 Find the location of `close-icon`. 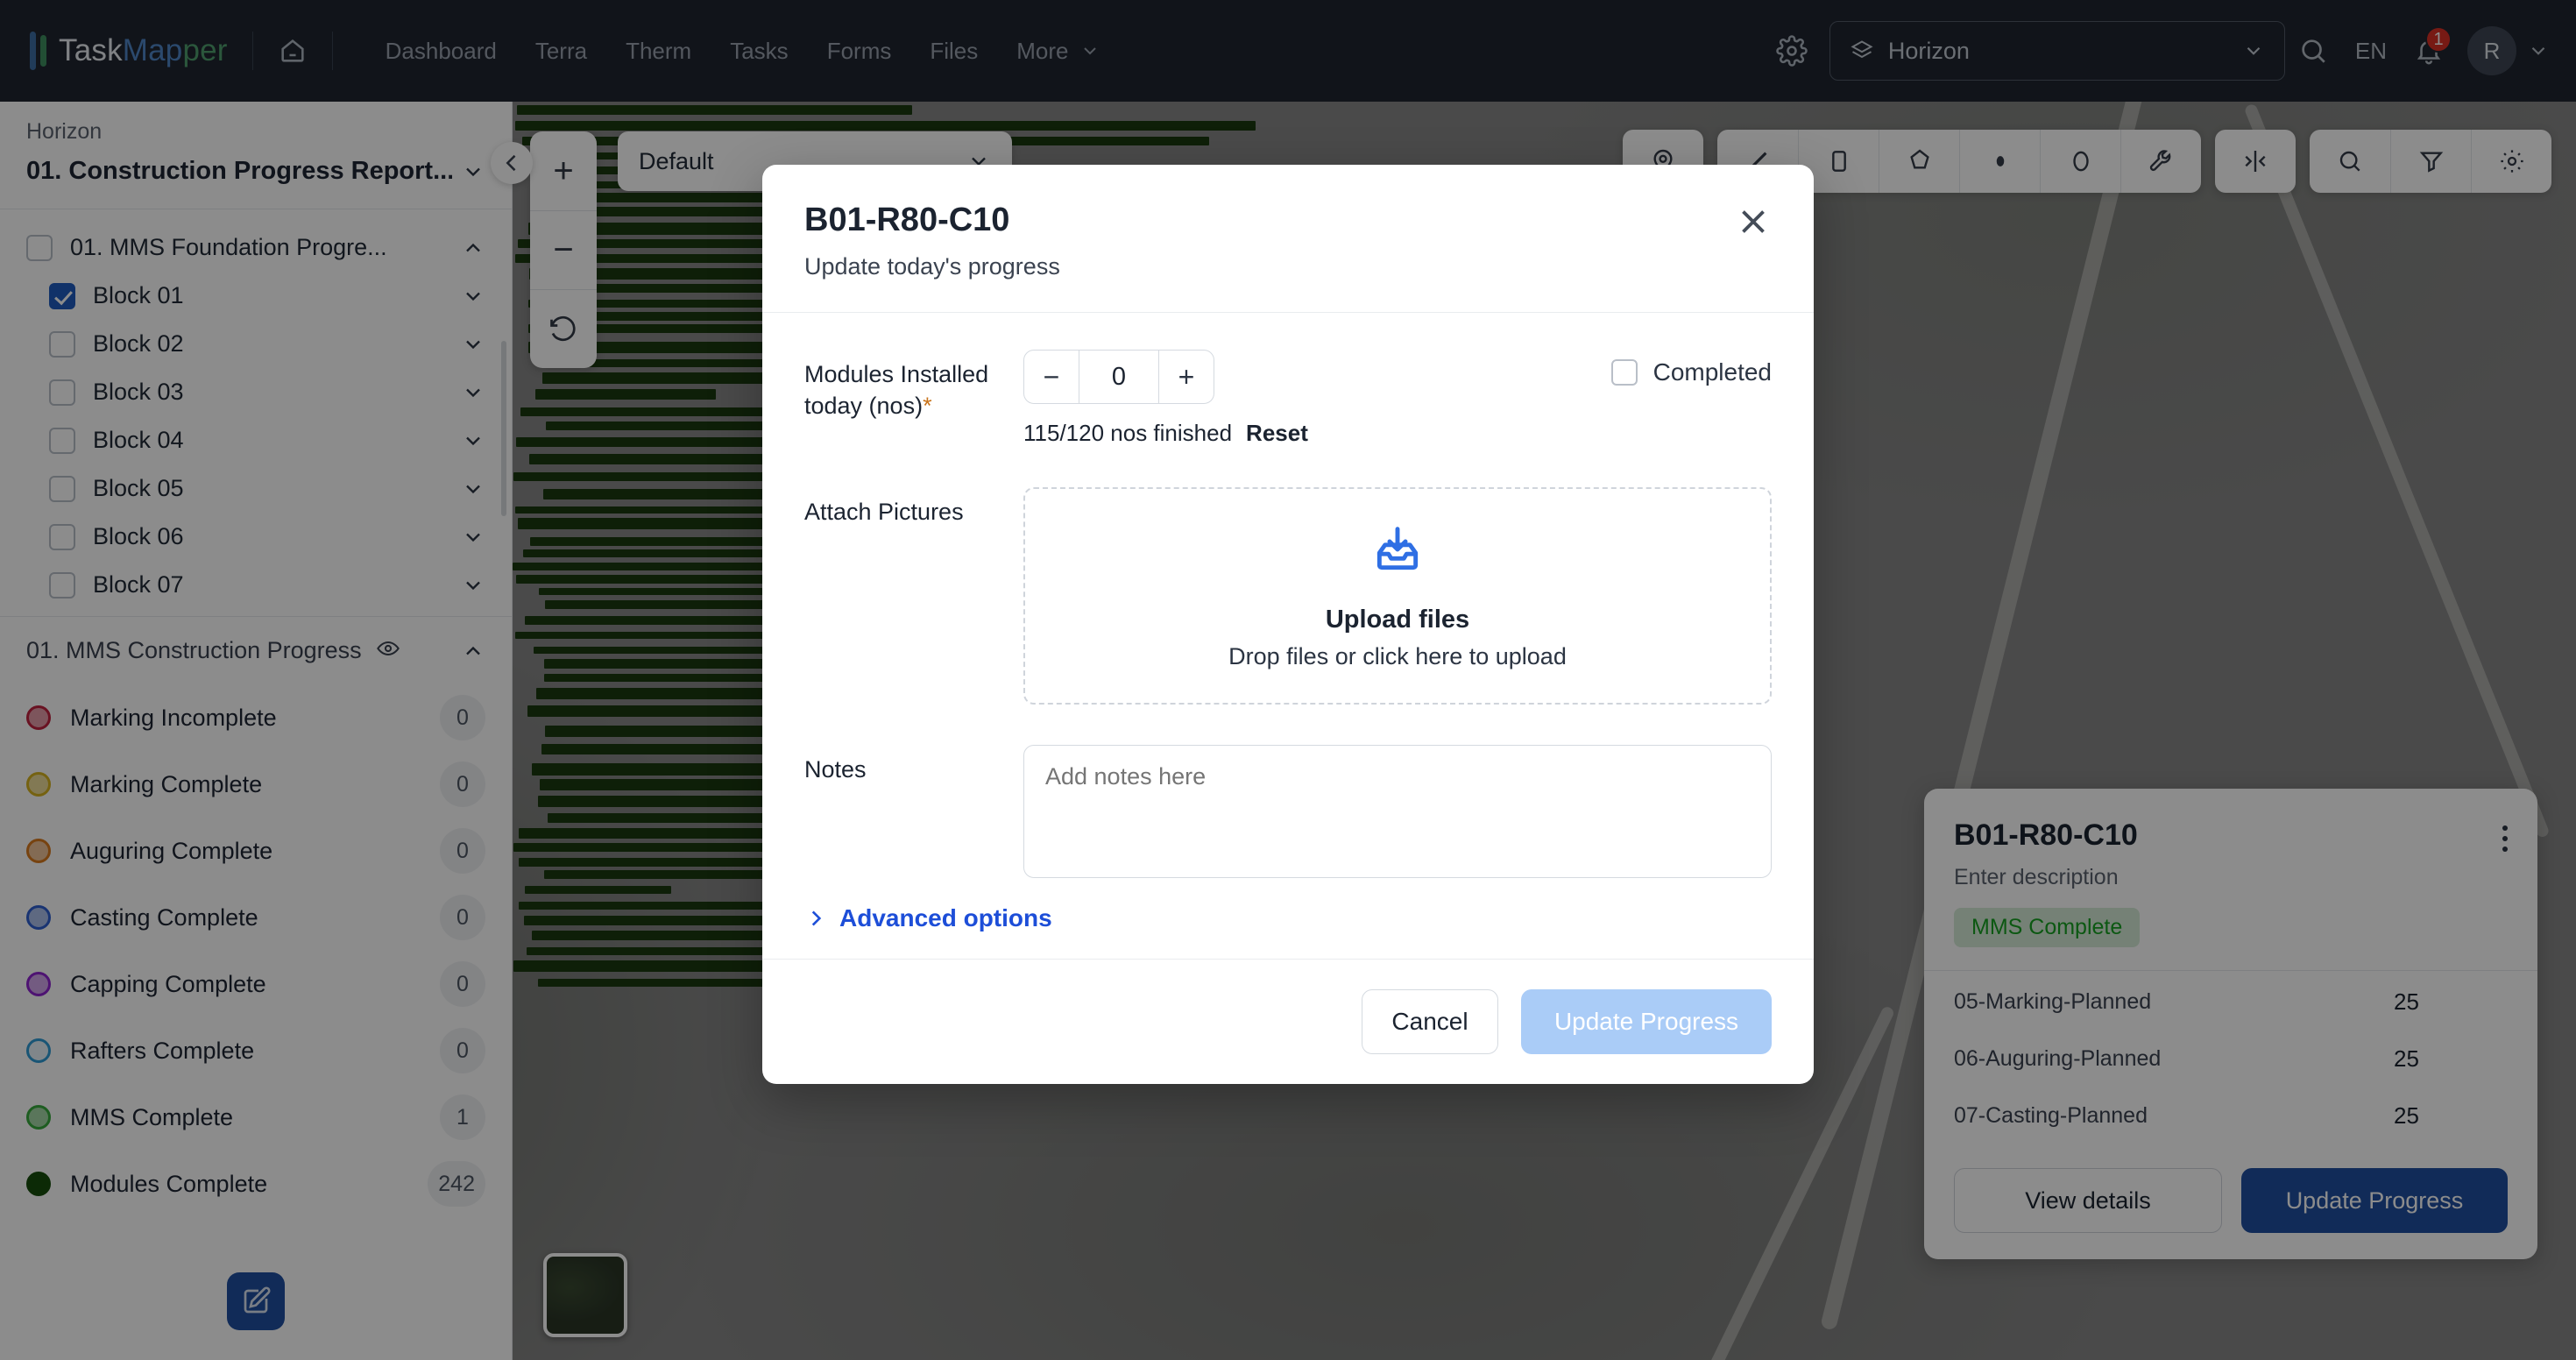

close-icon is located at coordinates (1753, 222).